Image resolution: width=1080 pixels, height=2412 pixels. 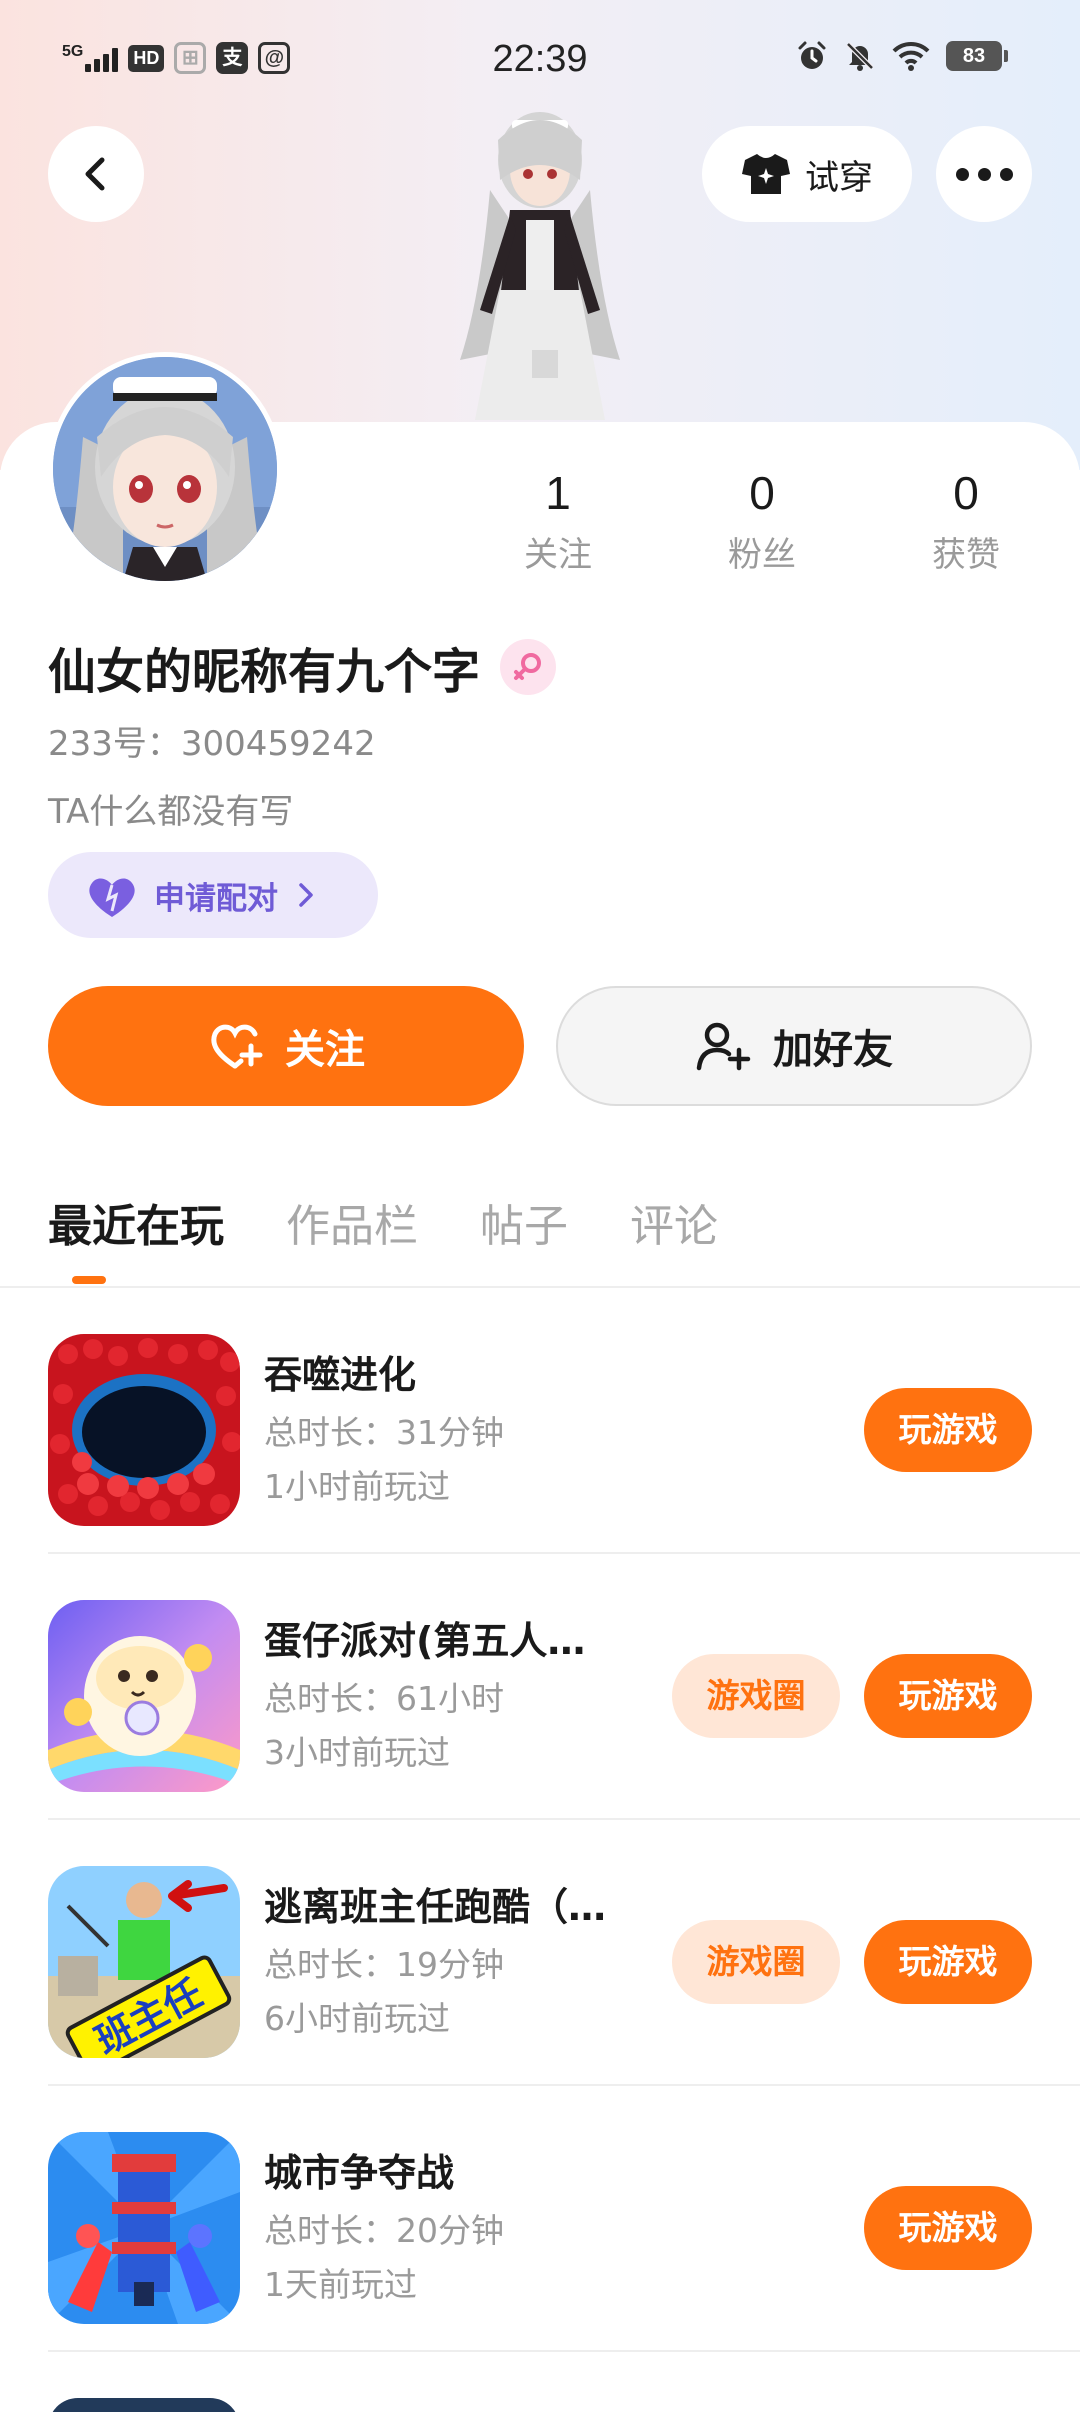 I want to click on request-pair-button: 申请配对, so click(x=213, y=895).